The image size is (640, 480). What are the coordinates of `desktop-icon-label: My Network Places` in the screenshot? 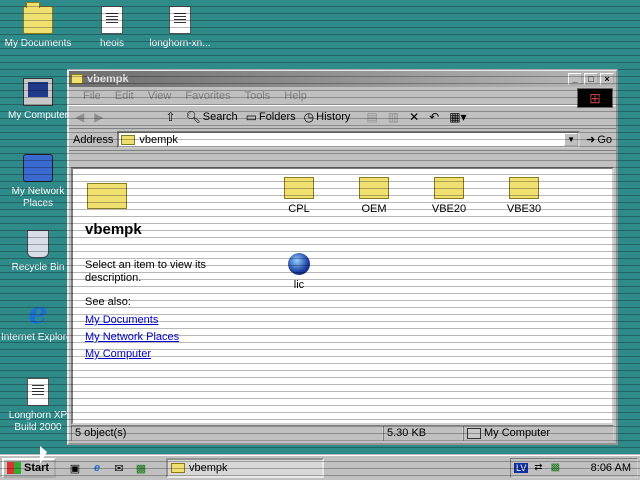 It's located at (38, 197).